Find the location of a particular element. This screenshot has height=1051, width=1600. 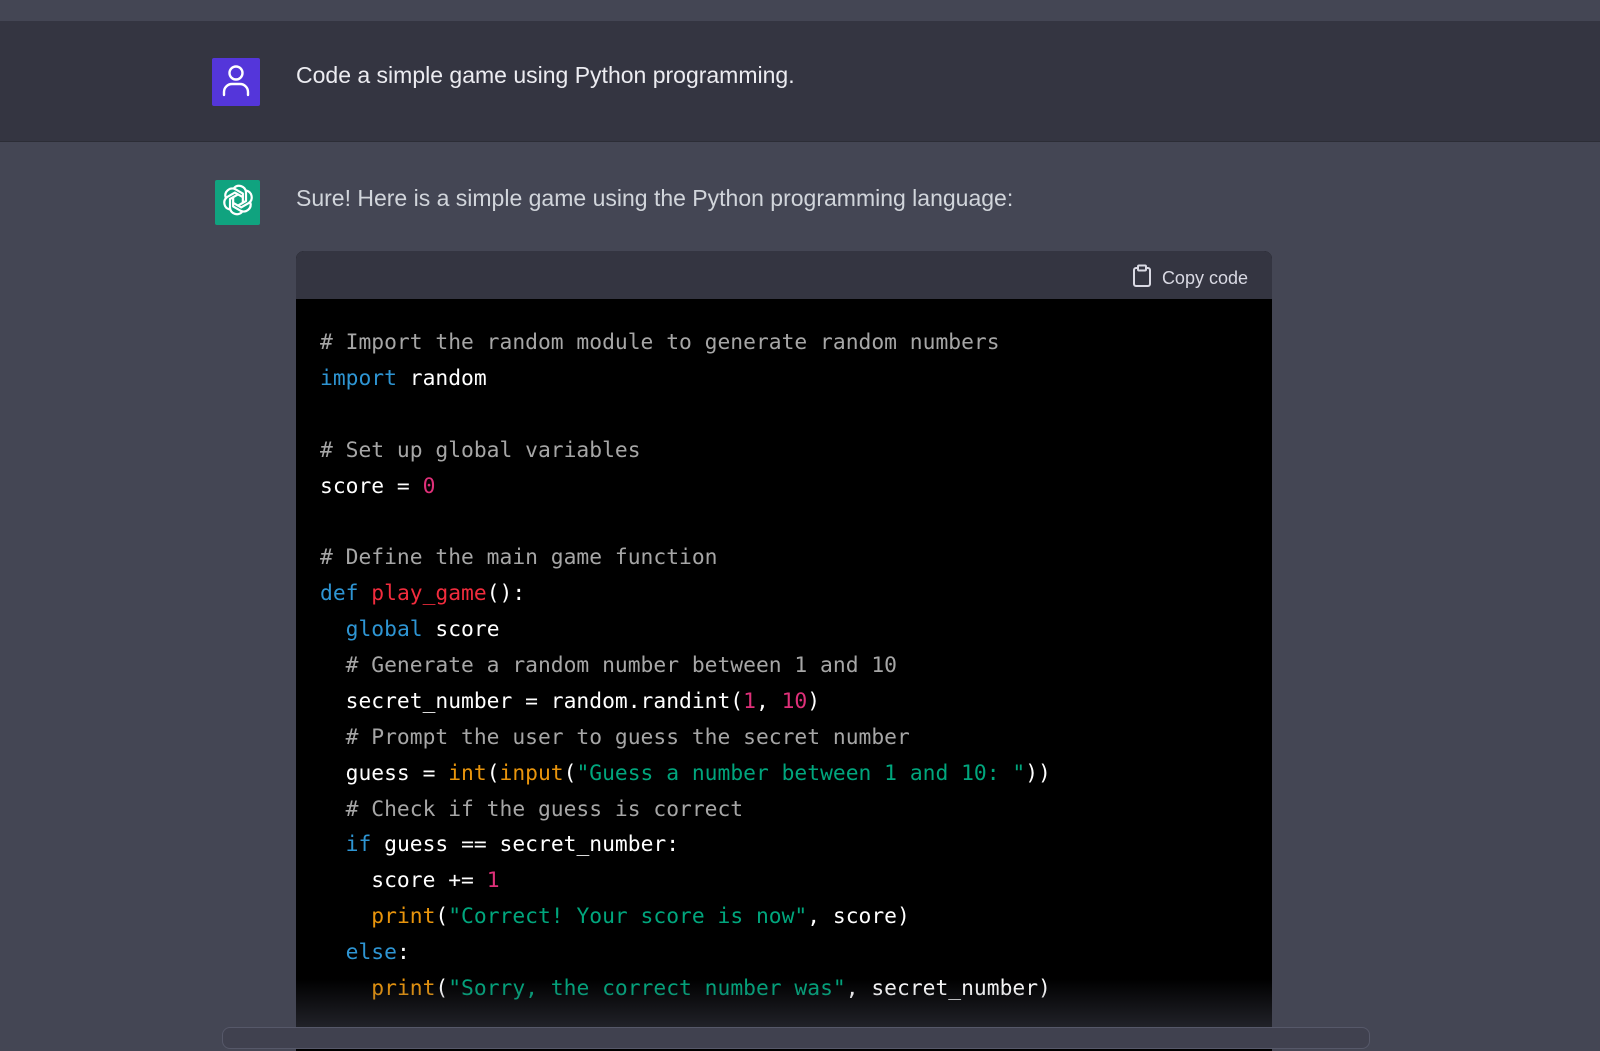

code-line: # Set up global variables is located at coordinates (796, 451).